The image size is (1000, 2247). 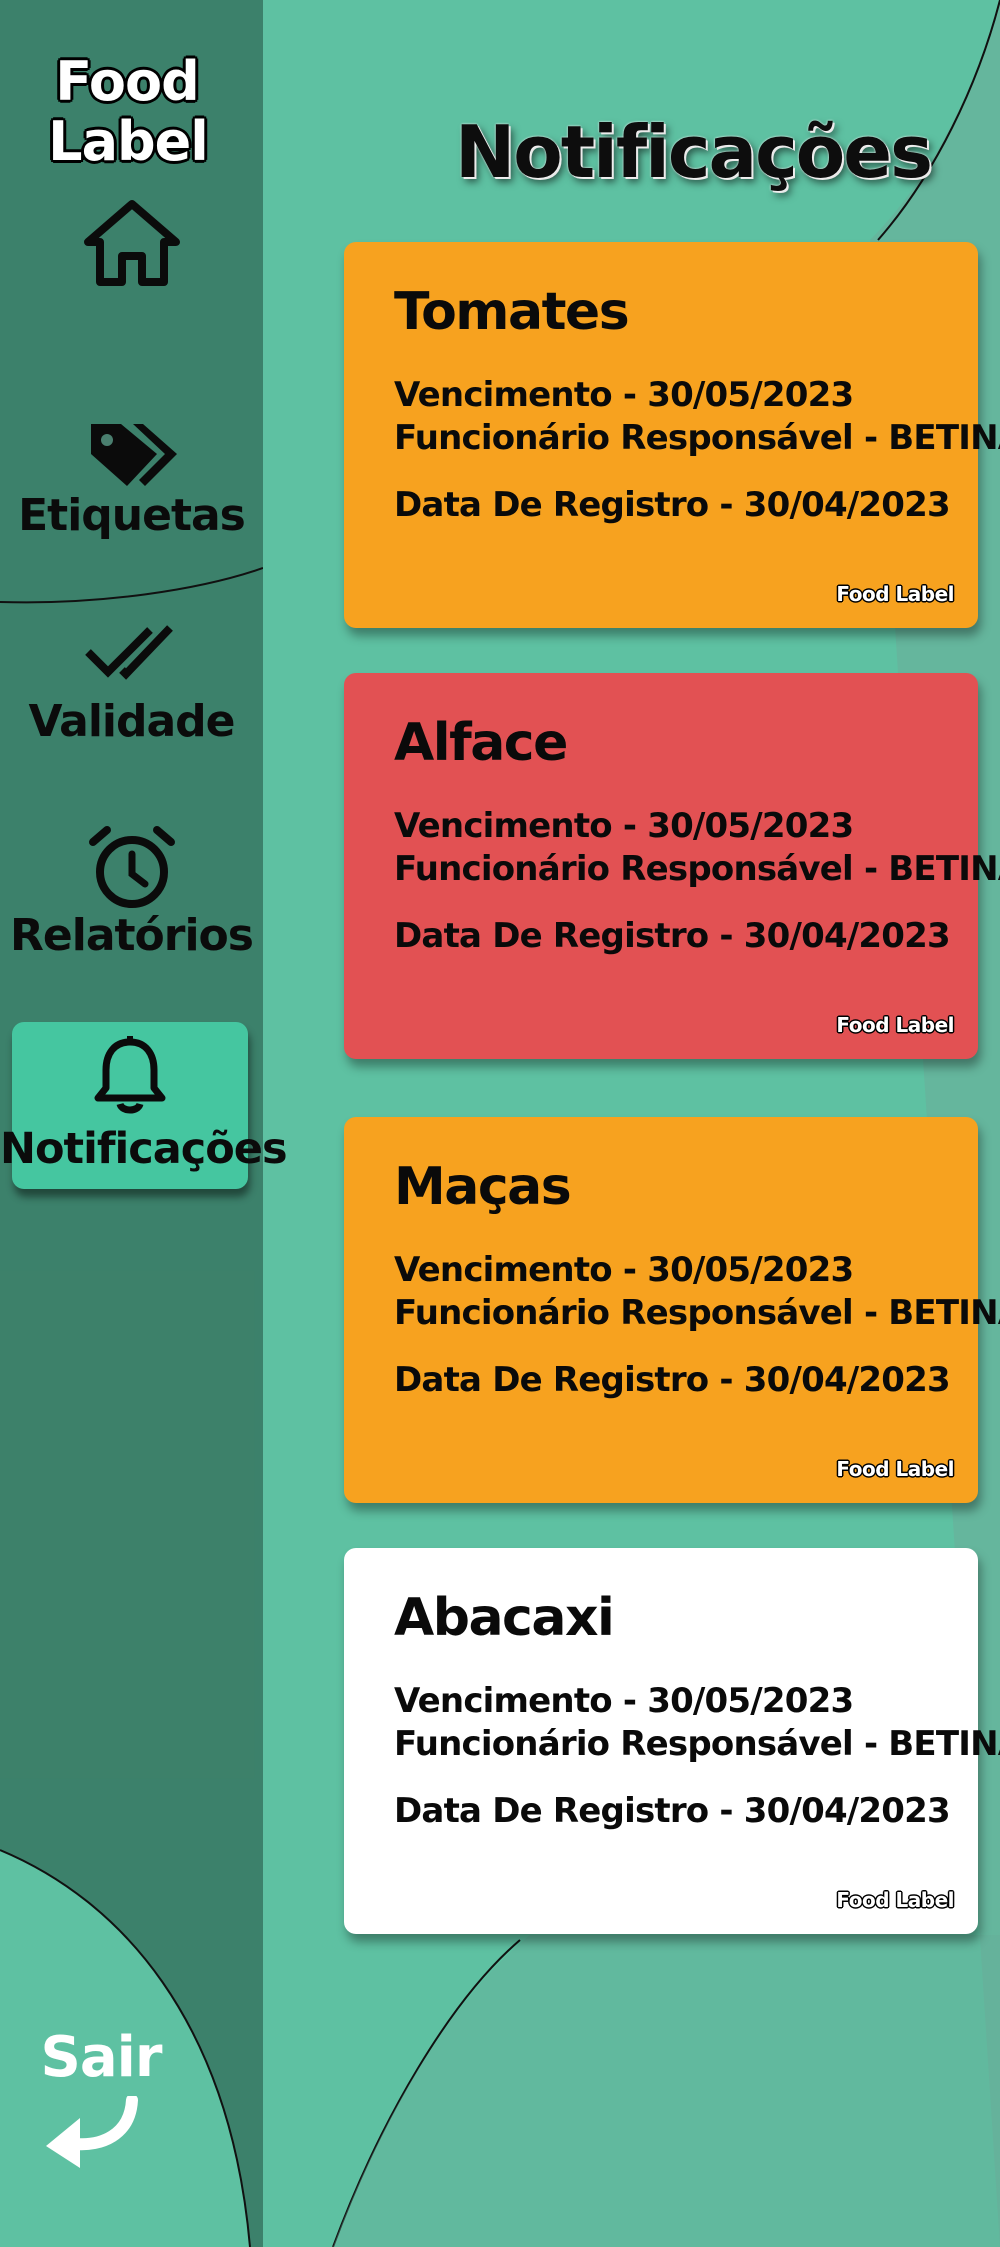 What do you see at coordinates (512, 312) in the screenshot?
I see `product-name: Tomates` at bounding box center [512, 312].